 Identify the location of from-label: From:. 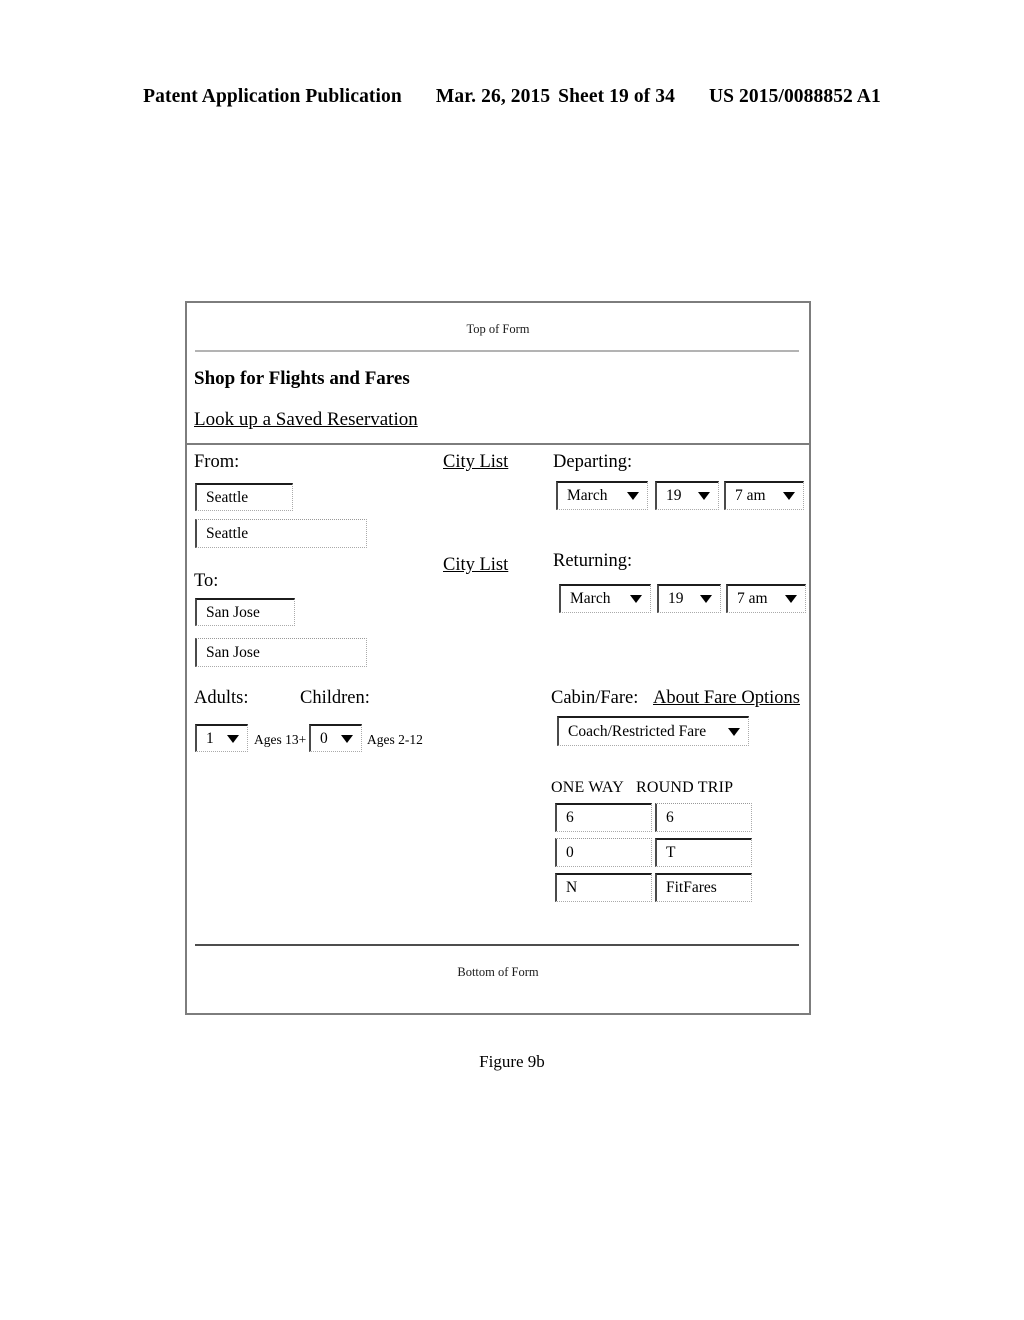
(217, 462).